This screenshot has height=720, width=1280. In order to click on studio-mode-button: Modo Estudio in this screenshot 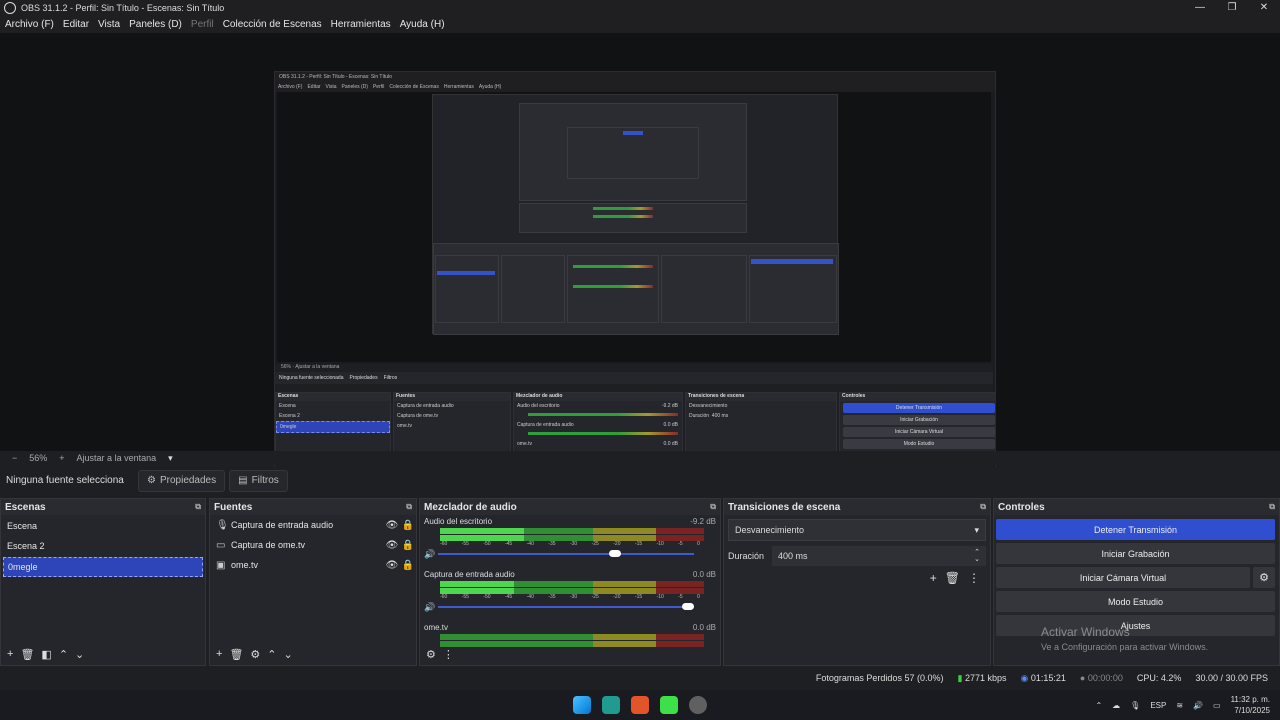, I will do `click(1135, 601)`.